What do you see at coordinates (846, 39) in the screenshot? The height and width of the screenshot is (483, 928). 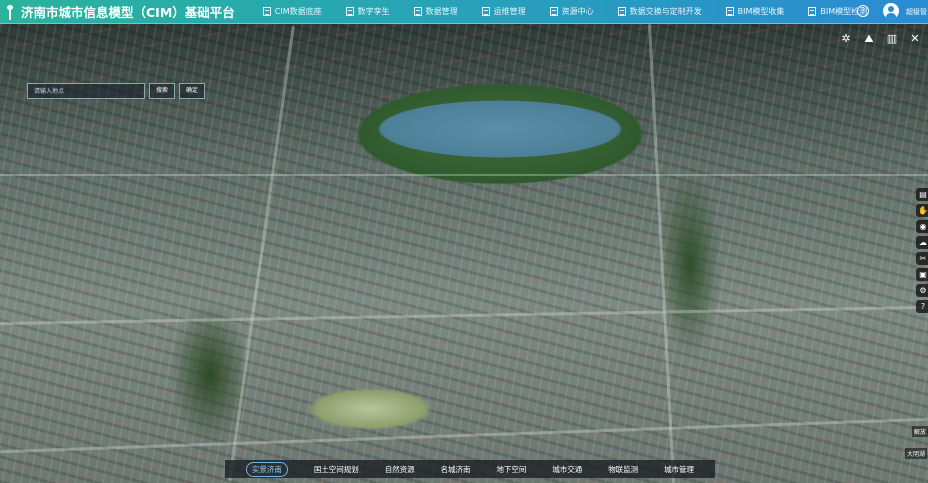 I see `gear-icon: ✲` at bounding box center [846, 39].